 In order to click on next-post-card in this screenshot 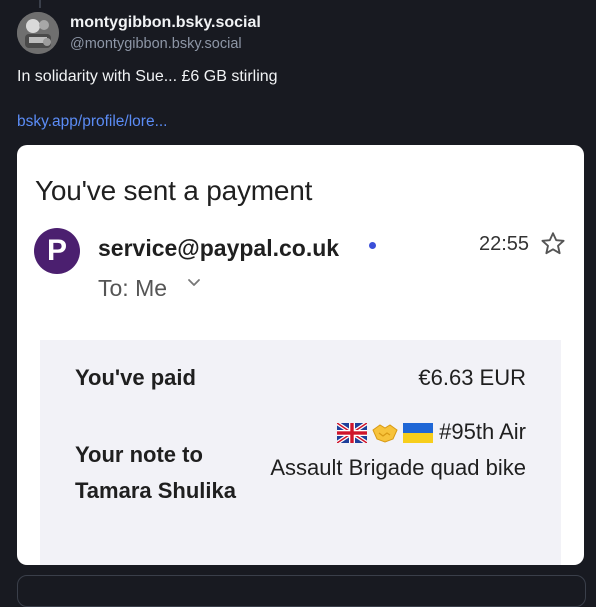, I will do `click(301, 591)`.